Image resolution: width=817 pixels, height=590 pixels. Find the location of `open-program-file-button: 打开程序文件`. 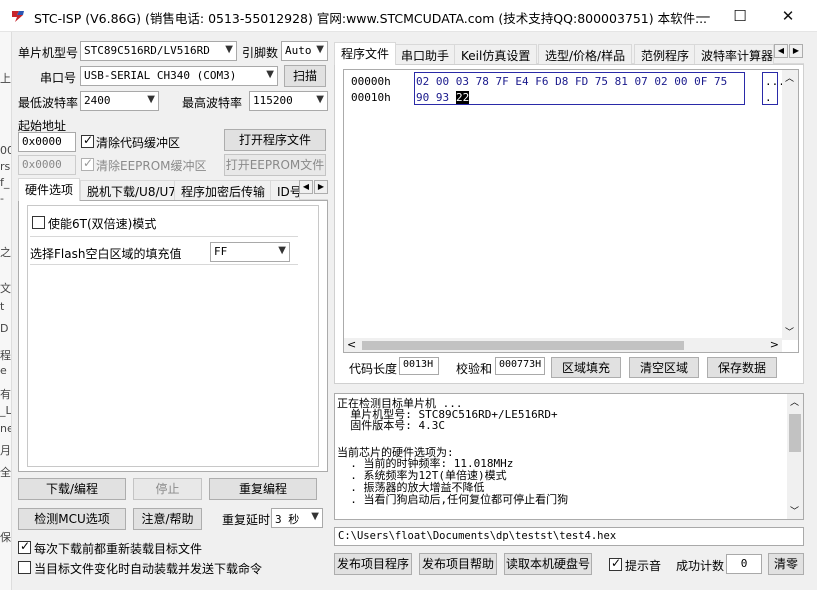

open-program-file-button: 打开程序文件 is located at coordinates (275, 140).